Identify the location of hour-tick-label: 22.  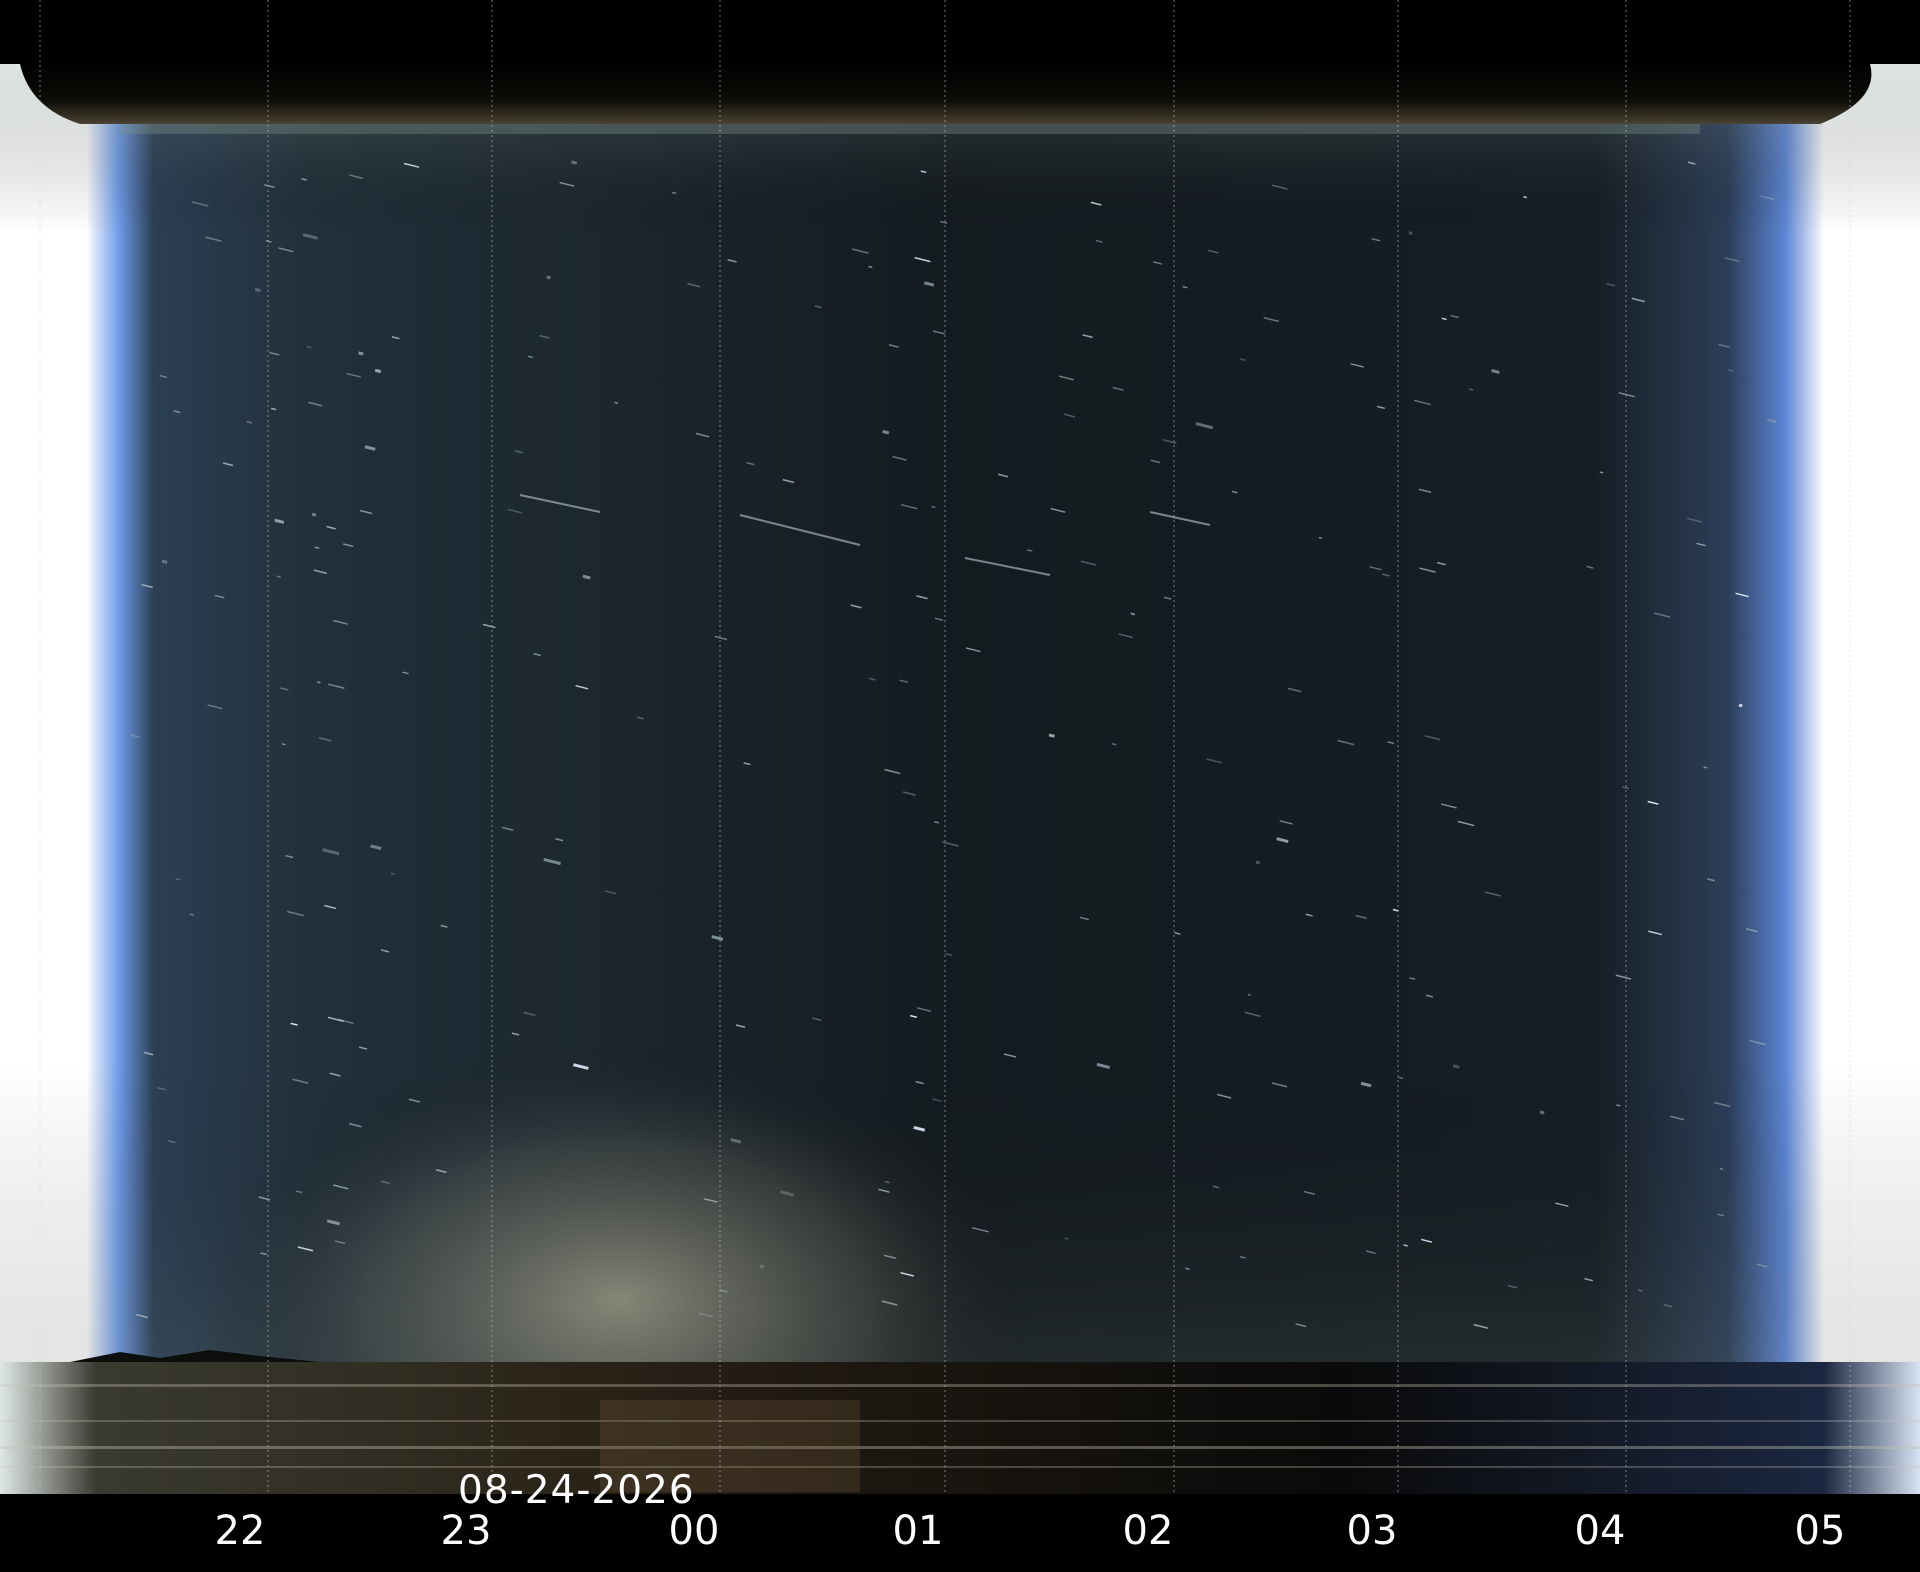
(240, 1531).